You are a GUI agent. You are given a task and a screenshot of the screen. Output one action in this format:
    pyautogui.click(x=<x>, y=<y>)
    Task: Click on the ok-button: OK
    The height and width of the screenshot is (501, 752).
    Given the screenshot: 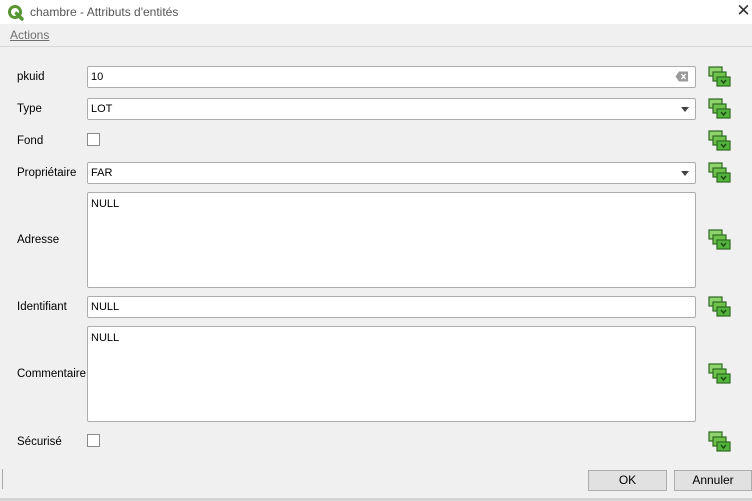 What is the action you would take?
    pyautogui.click(x=627, y=480)
    